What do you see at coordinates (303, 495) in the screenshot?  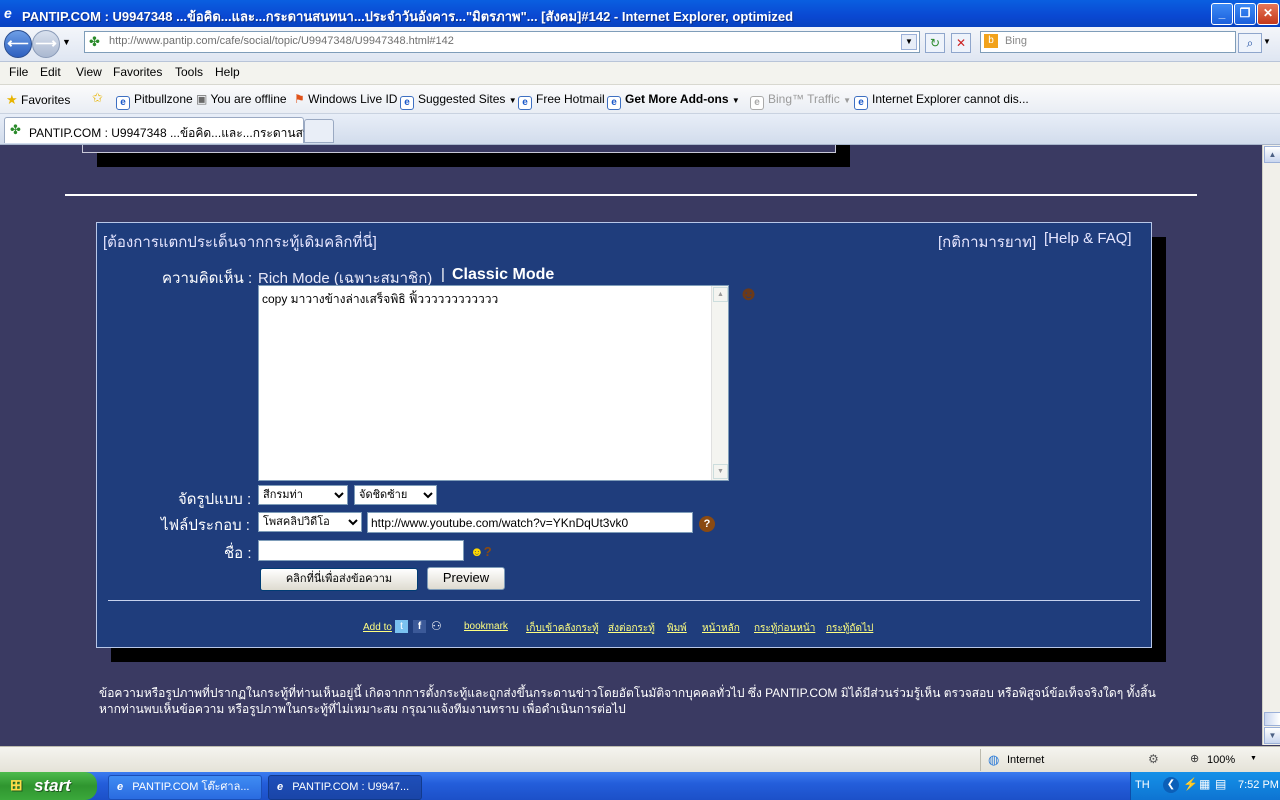 I see `color-select: สีกรมท่า` at bounding box center [303, 495].